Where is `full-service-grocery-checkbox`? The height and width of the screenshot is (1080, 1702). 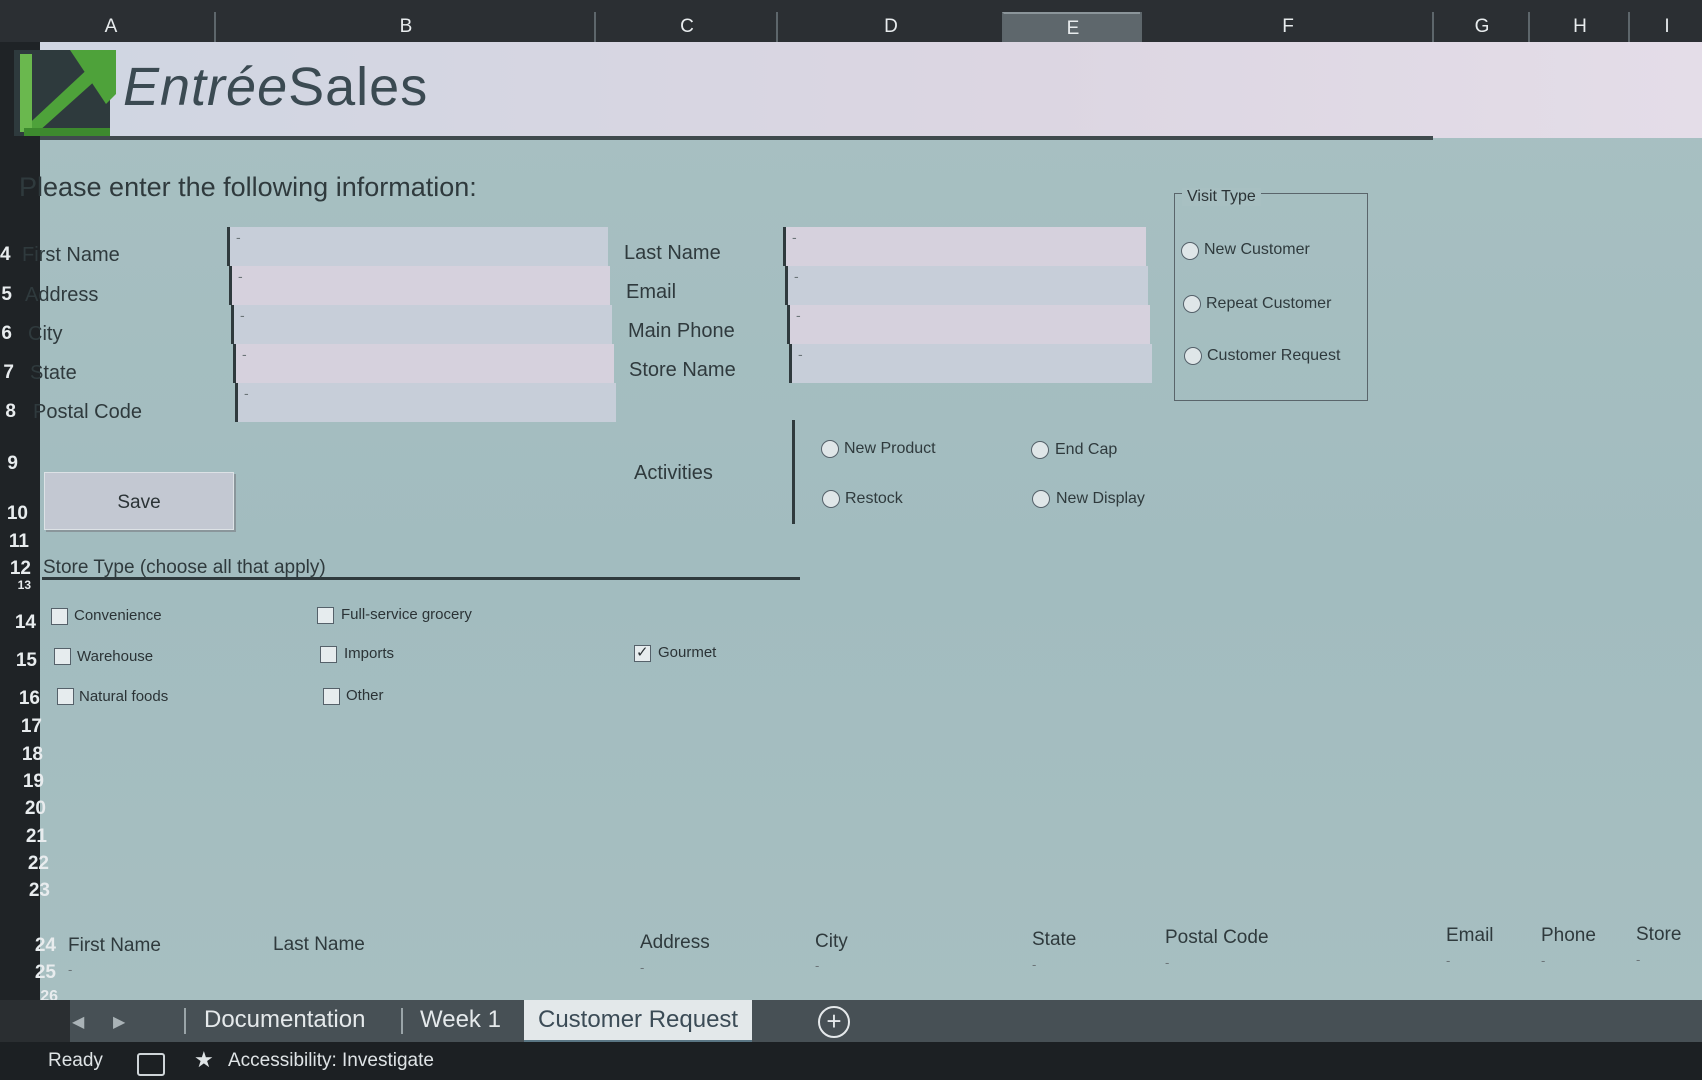 full-service-grocery-checkbox is located at coordinates (325, 615).